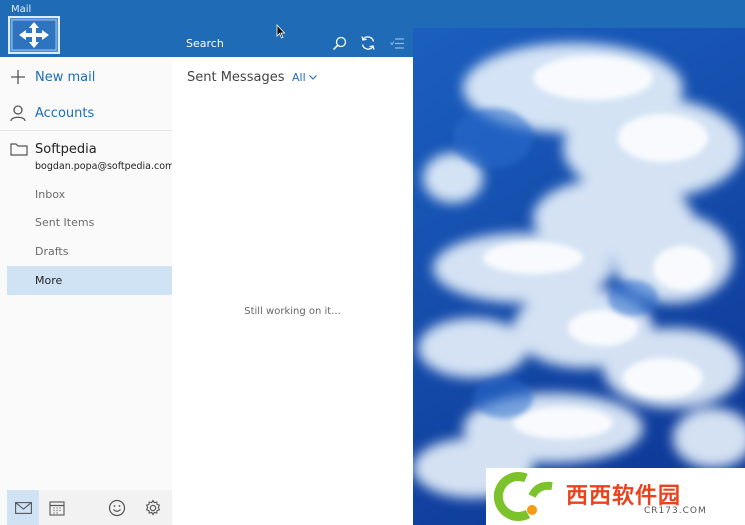 The image size is (745, 525). Describe the element at coordinates (52, 251) in the screenshot. I see `folder-label: Drafts` at that location.